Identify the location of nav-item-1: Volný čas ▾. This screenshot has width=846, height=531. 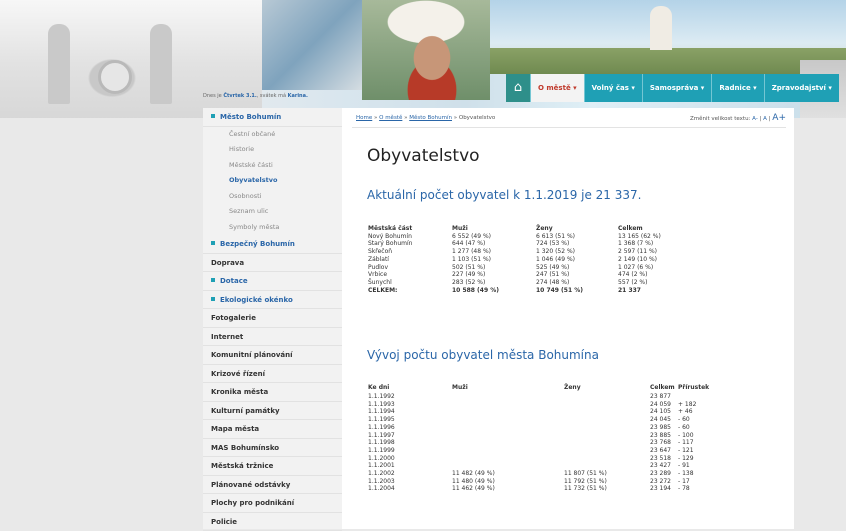
(613, 88).